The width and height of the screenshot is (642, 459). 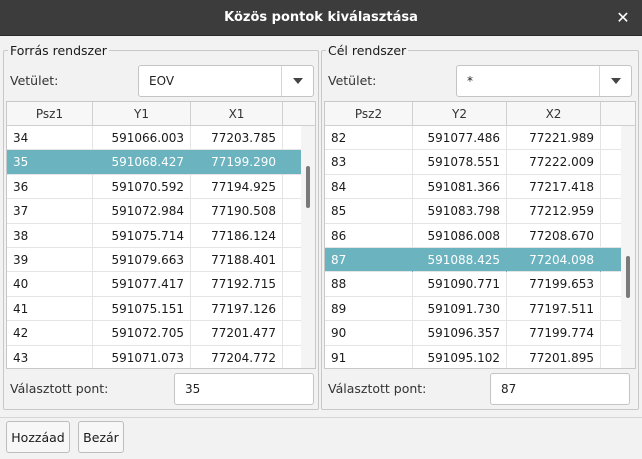 I want to click on source-cell-x: 77190.508, so click(x=237, y=211).